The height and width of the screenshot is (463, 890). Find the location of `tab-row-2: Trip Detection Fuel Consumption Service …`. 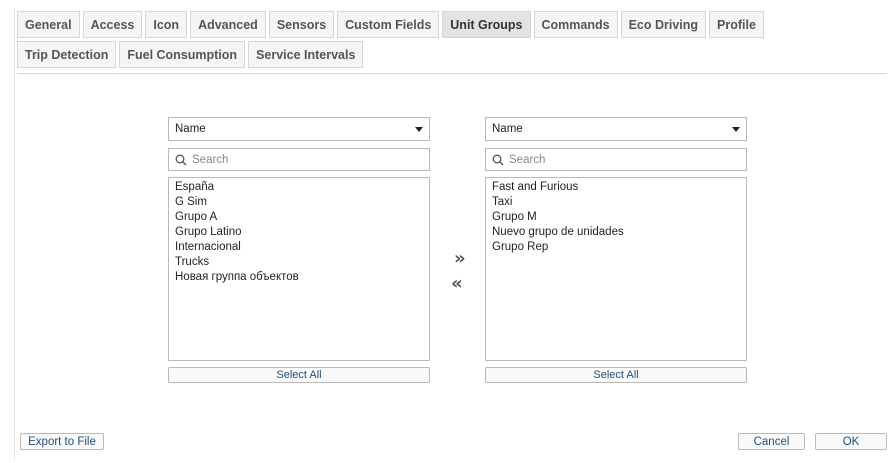

tab-row-2: Trip Detection Fuel Consumption Service … is located at coordinates (447, 54).